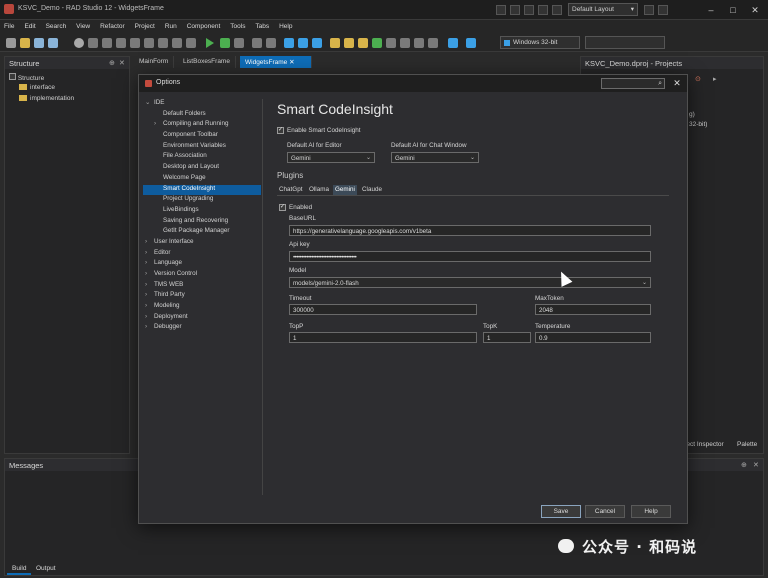 This screenshot has height=578, width=768. I want to click on new-icon, so click(11, 43).